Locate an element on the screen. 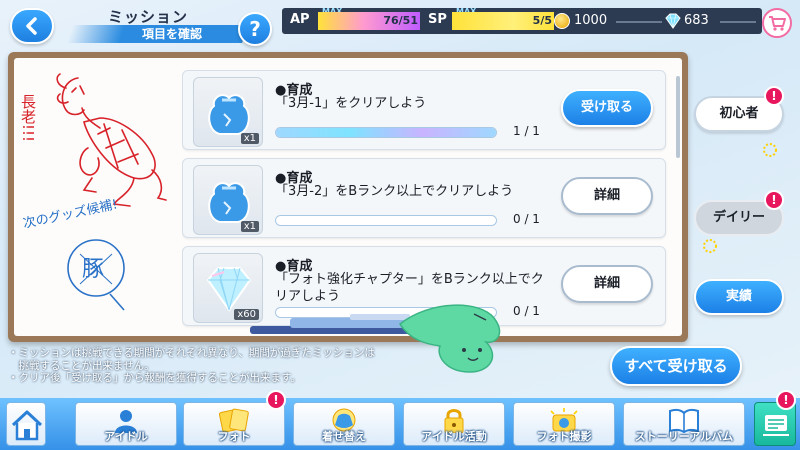 The width and height of the screenshot is (800, 450). gem-icon is located at coordinates (673, 21).